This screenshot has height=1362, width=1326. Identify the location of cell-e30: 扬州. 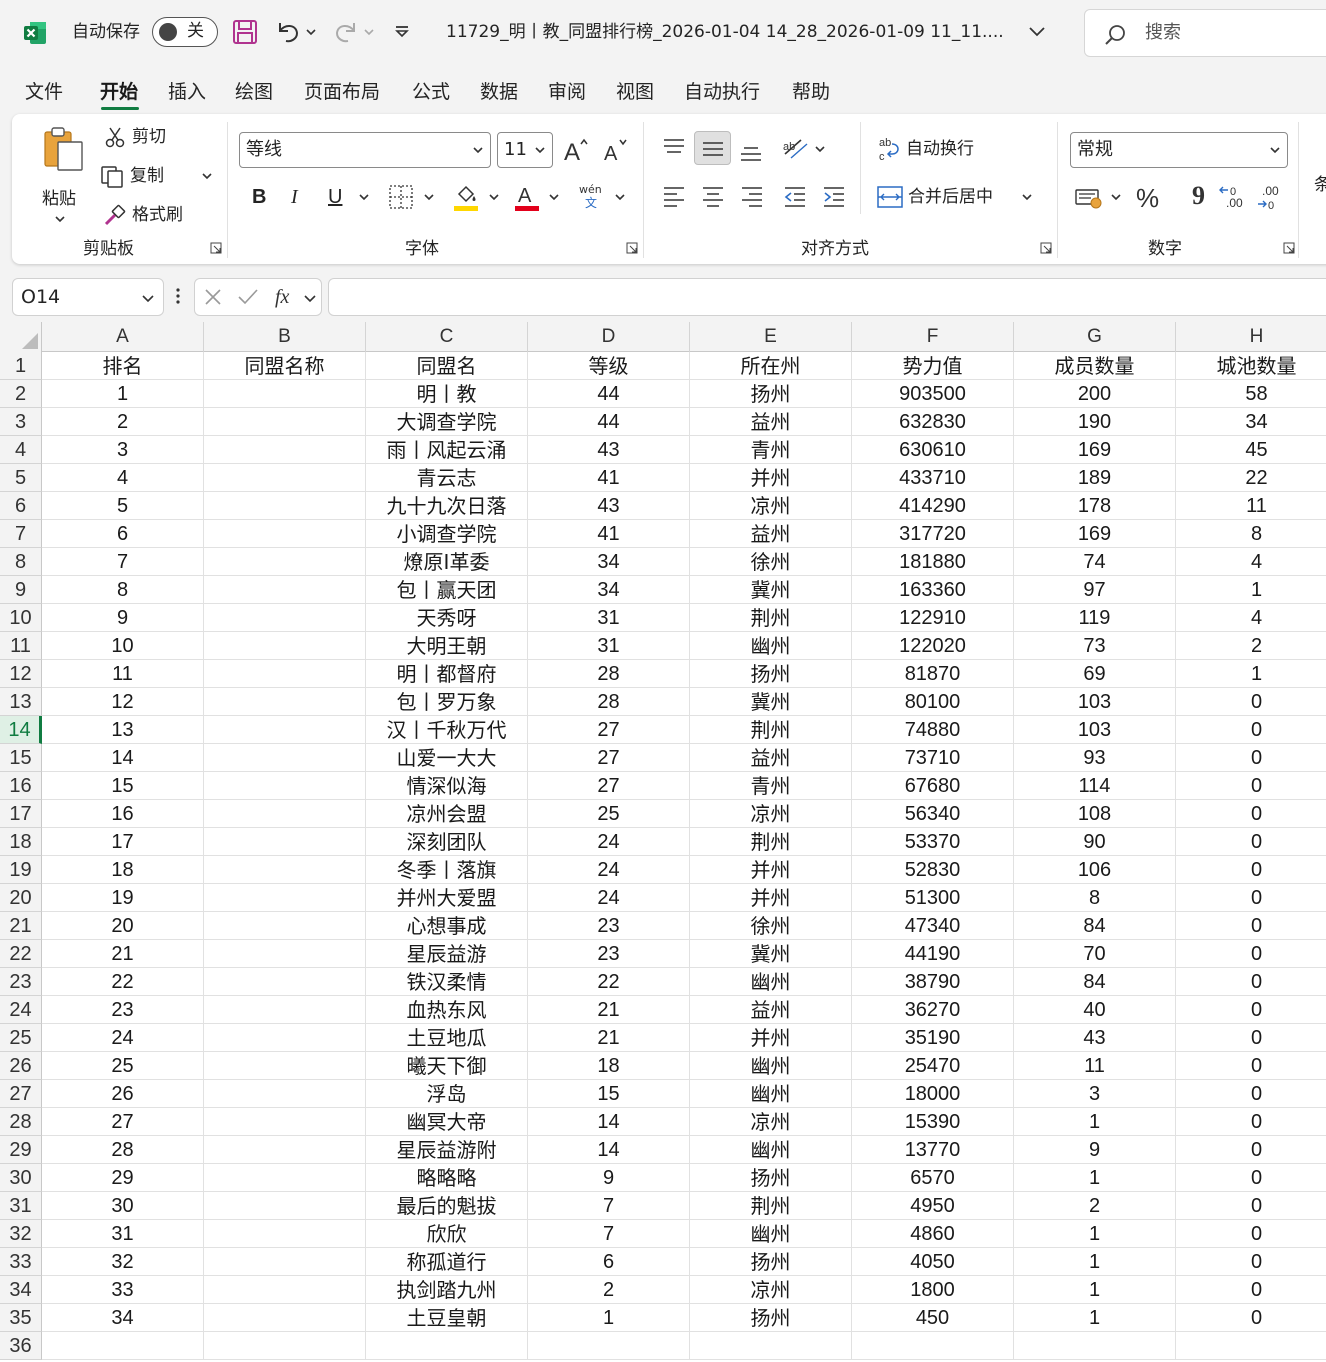
(771, 1178).